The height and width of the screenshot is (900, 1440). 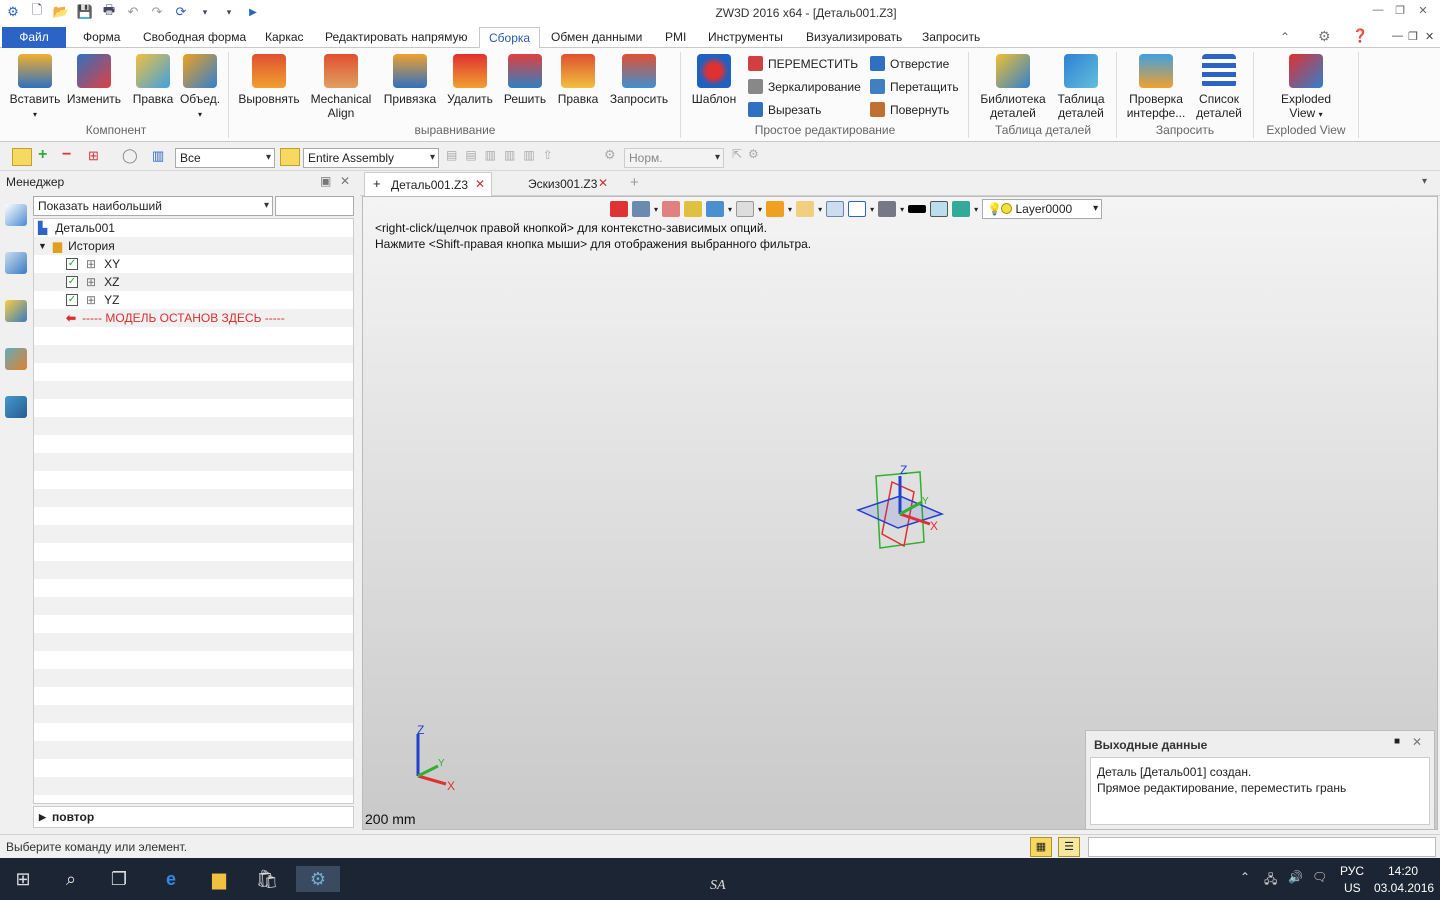 What do you see at coordinates (153, 77) in the screenshot?
I see `edit-component-button: Правка` at bounding box center [153, 77].